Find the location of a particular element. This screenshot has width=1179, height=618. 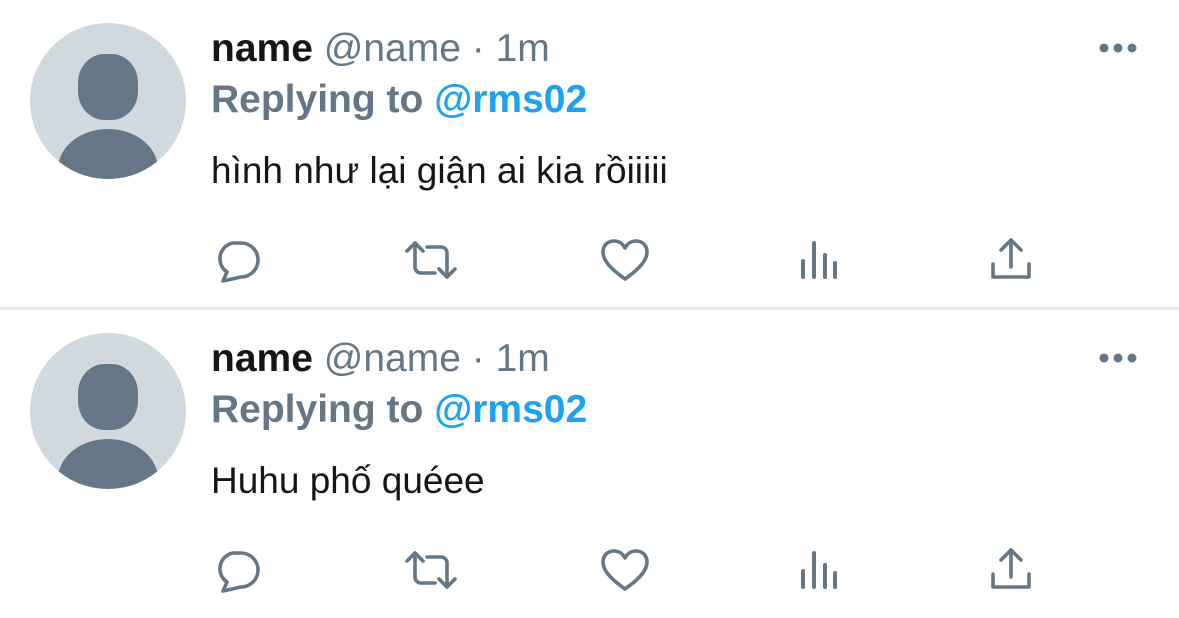

tweet-text: Huhu phố quéee is located at coordinates (348, 480).